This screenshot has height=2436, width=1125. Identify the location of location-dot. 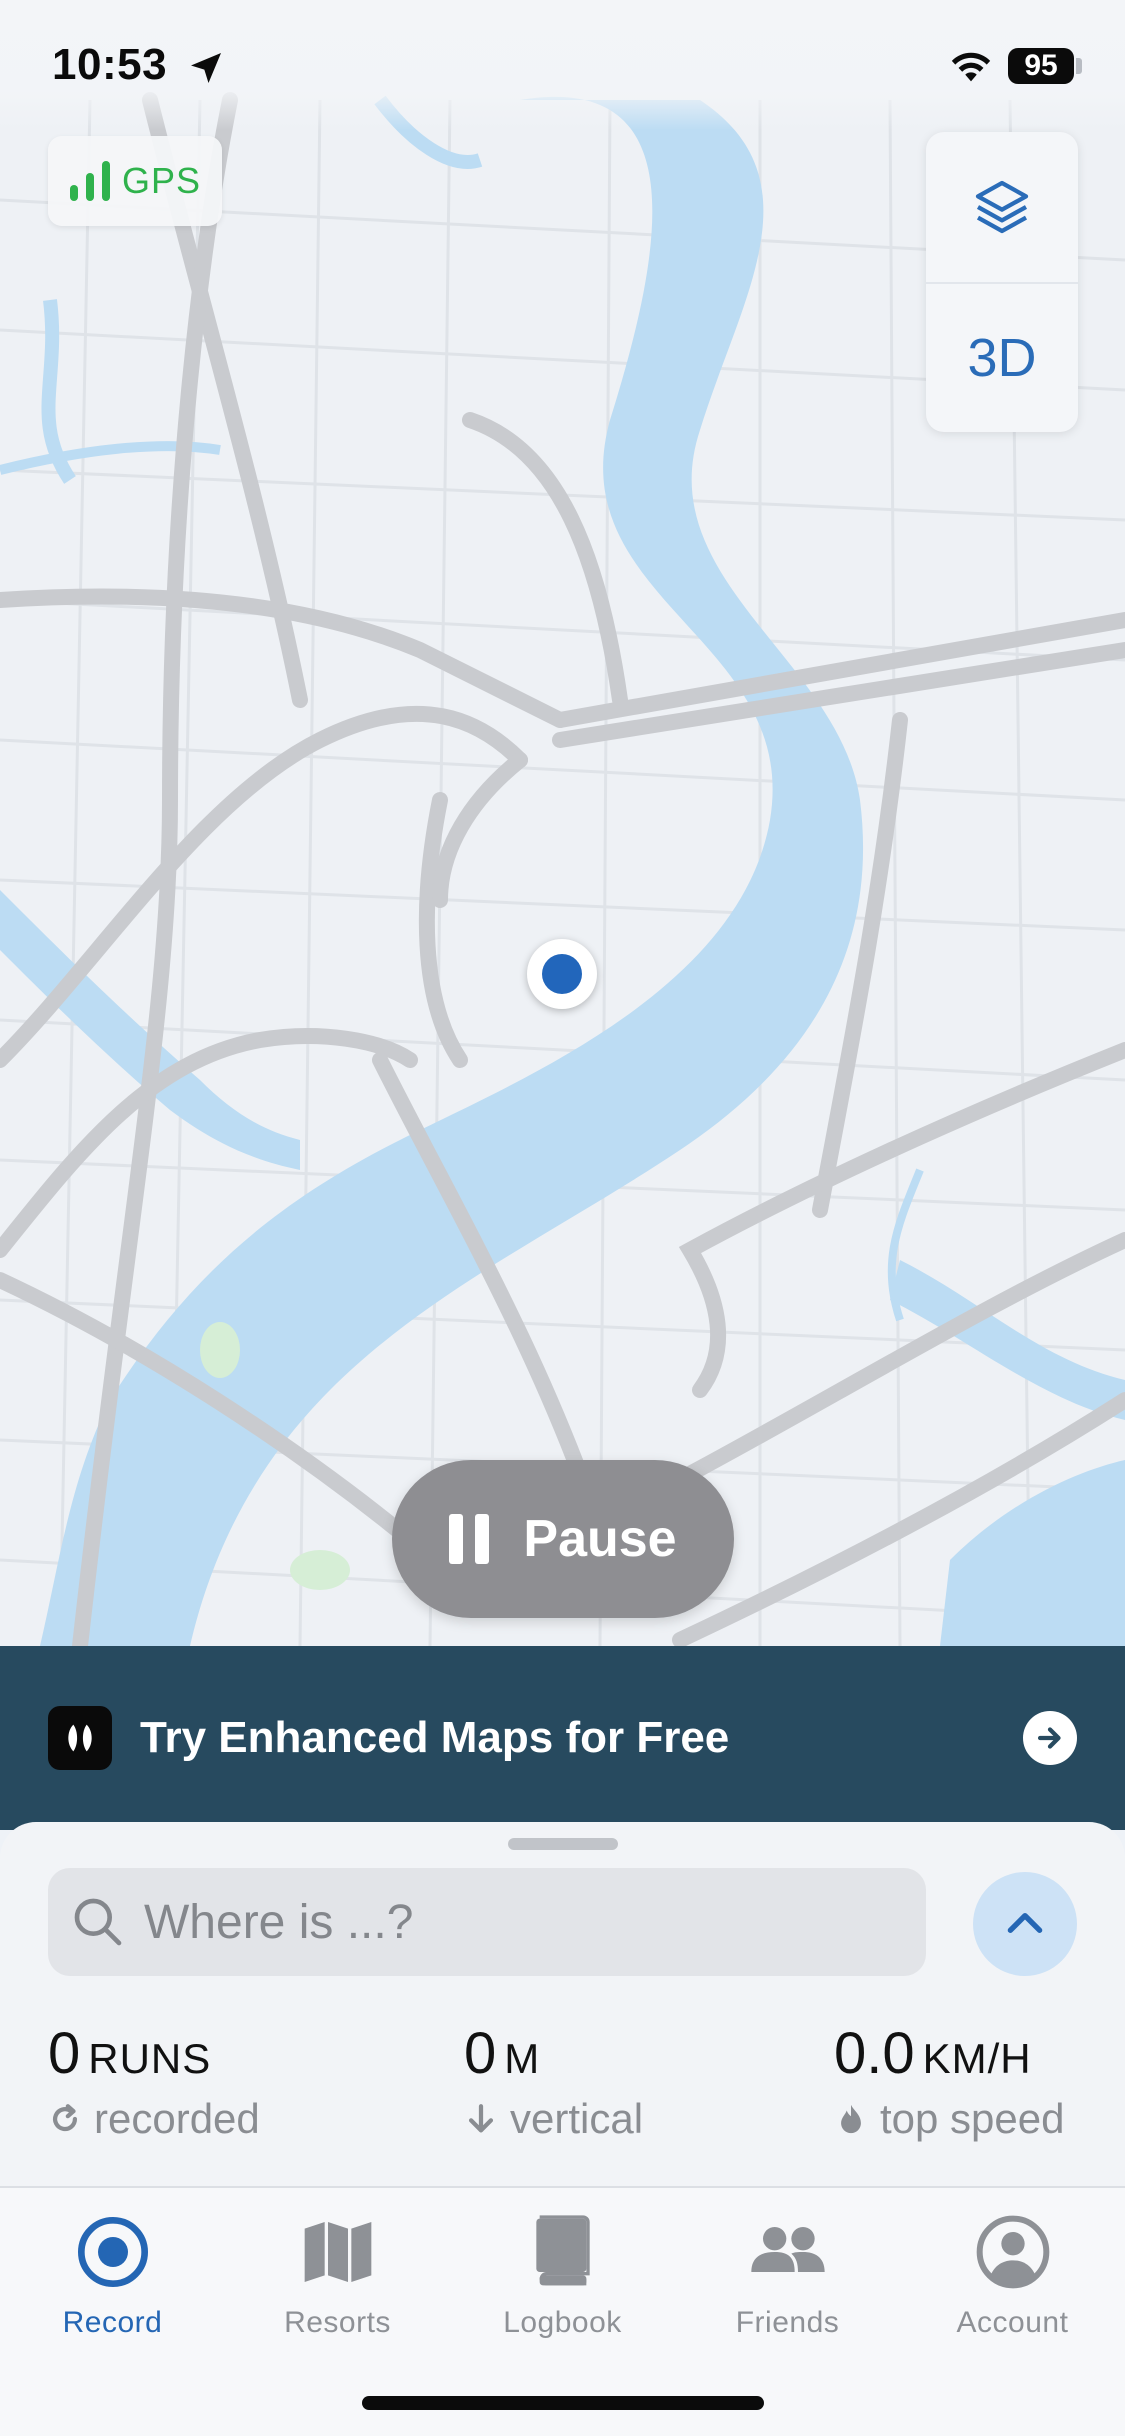
(562, 974).